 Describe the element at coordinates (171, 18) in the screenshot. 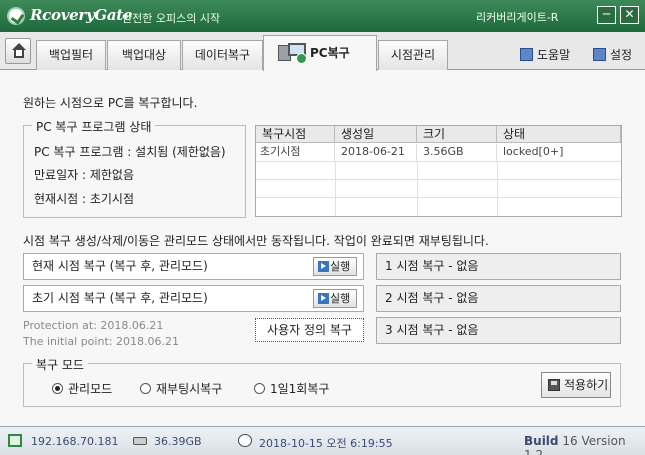

I see `app-tagline: 안전한 오피스의 시작` at that location.